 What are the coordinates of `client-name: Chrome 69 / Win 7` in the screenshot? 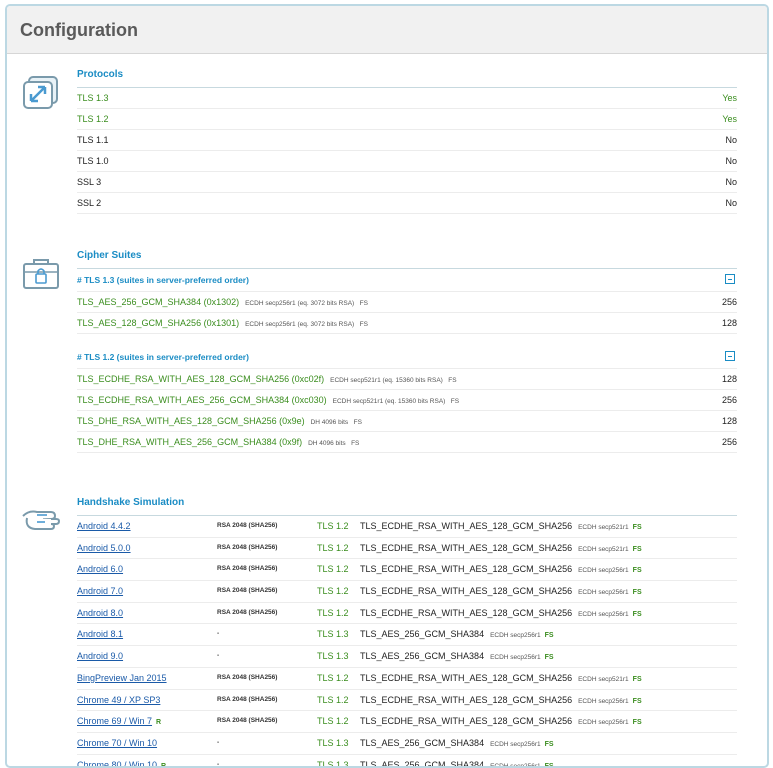 It's located at (114, 721).